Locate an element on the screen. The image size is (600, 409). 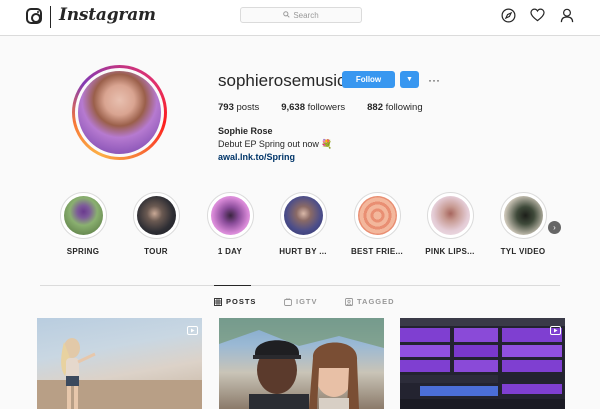
tab-igtv: IGTV is located at coordinates (301, 301).